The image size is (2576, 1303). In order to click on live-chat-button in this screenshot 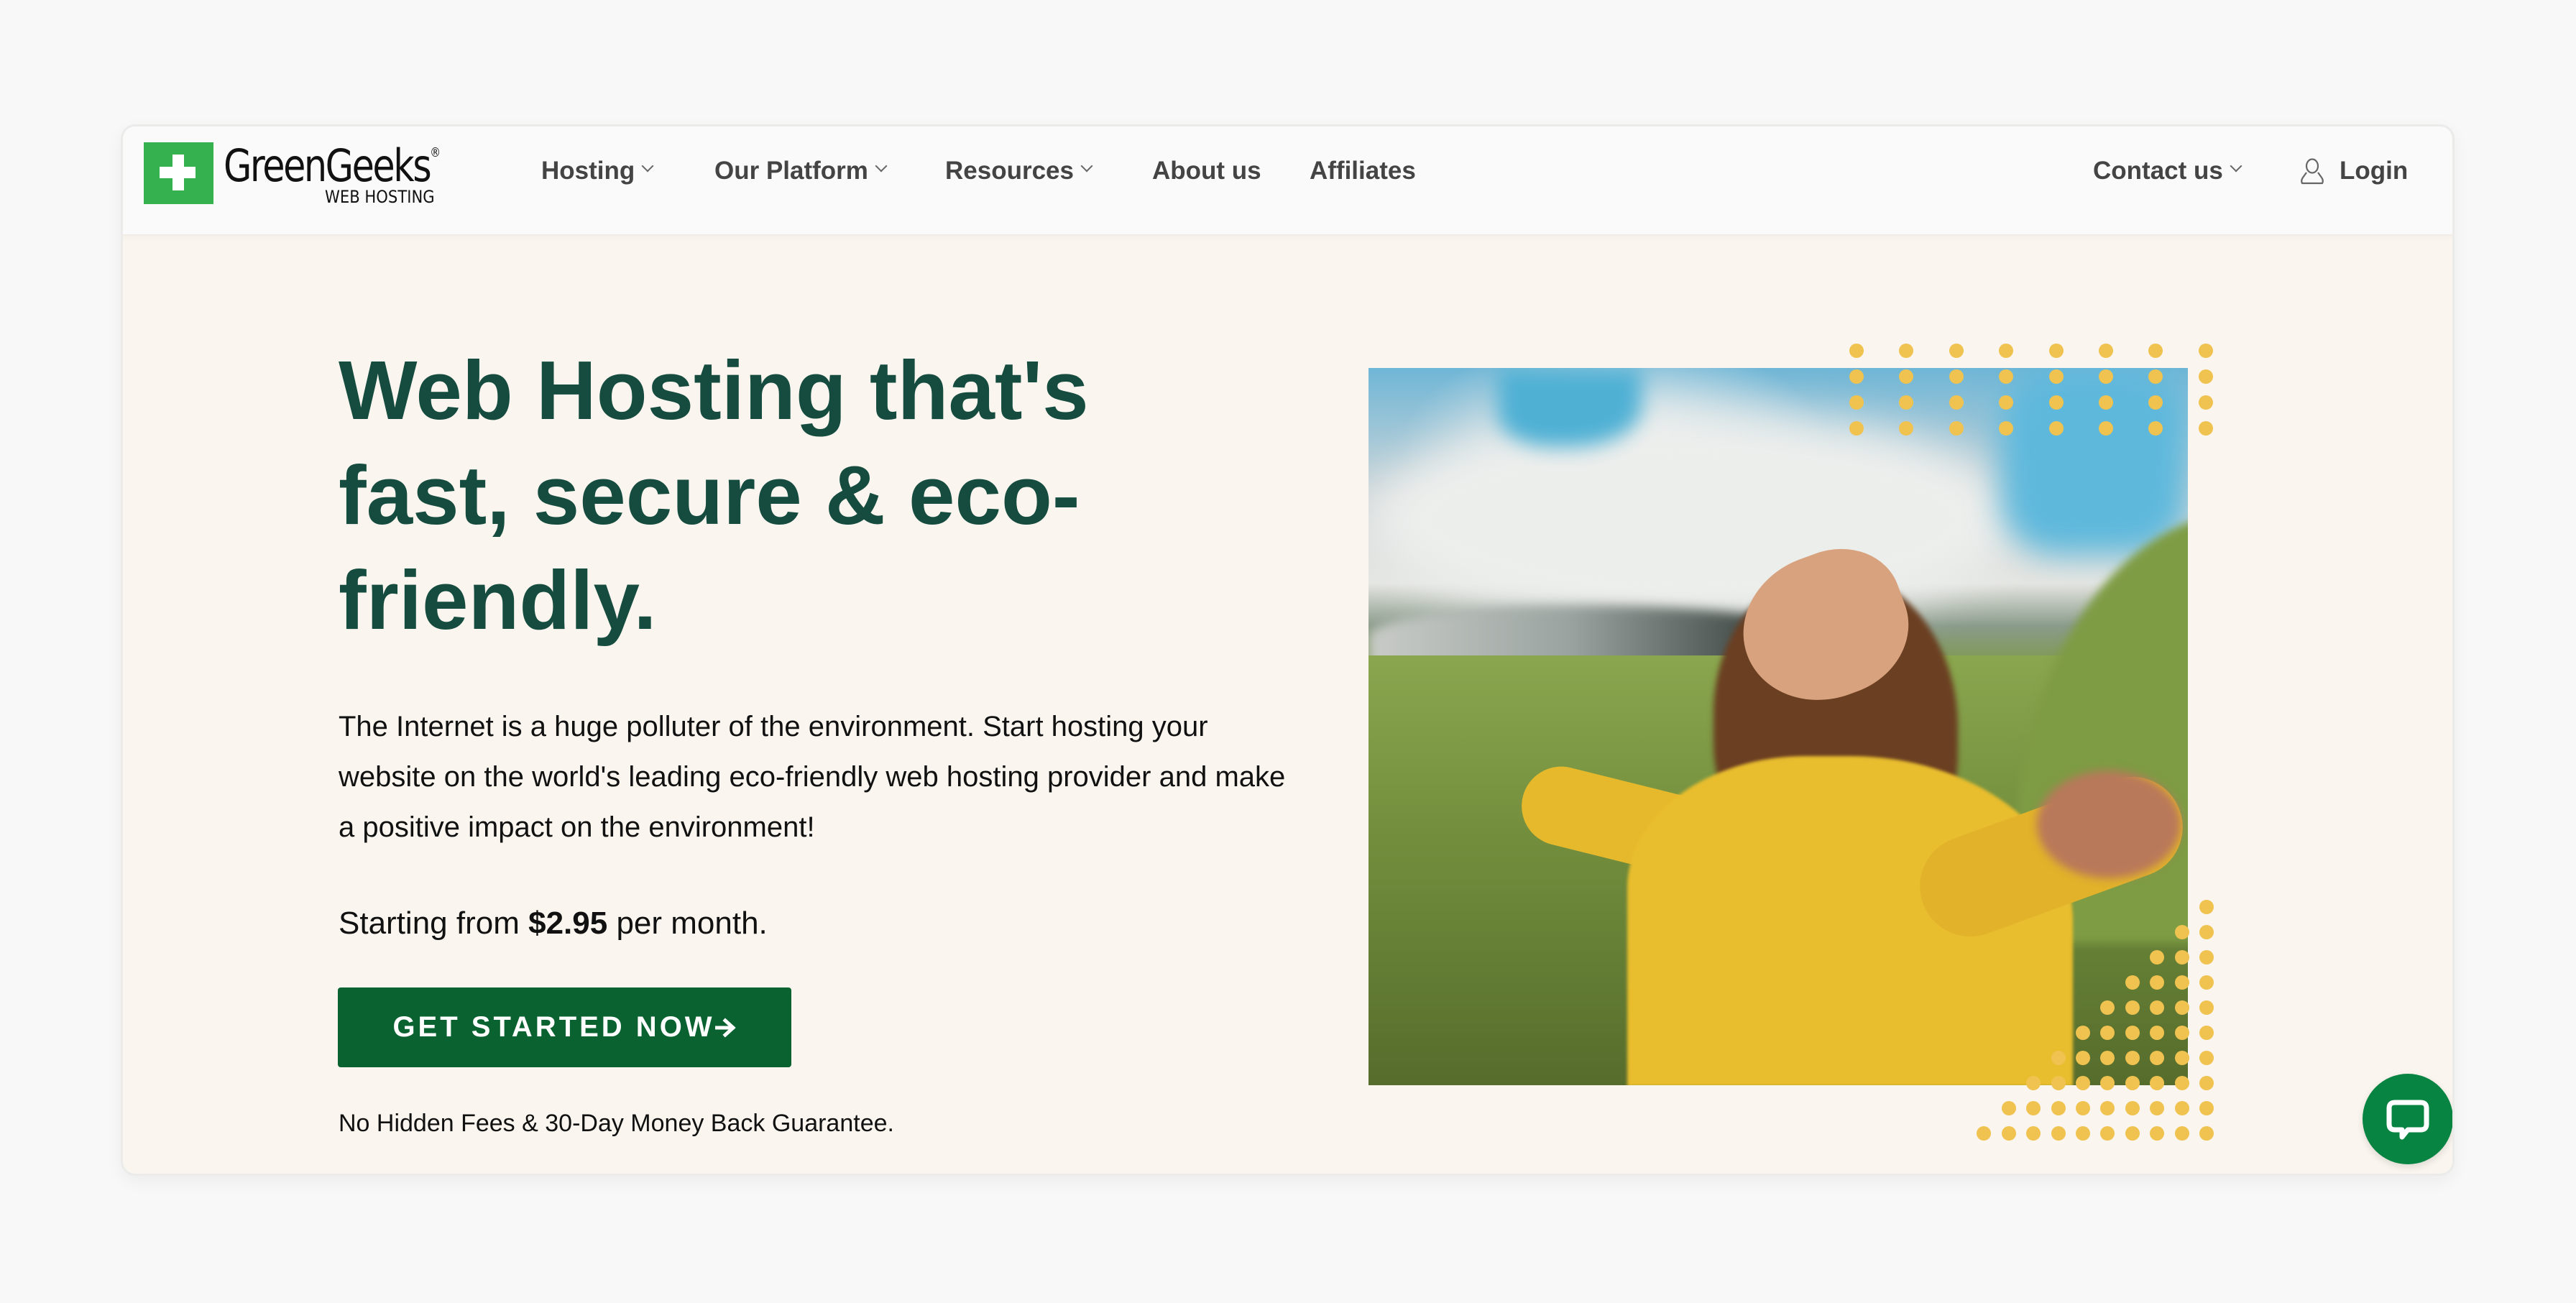, I will do `click(2407, 1119)`.